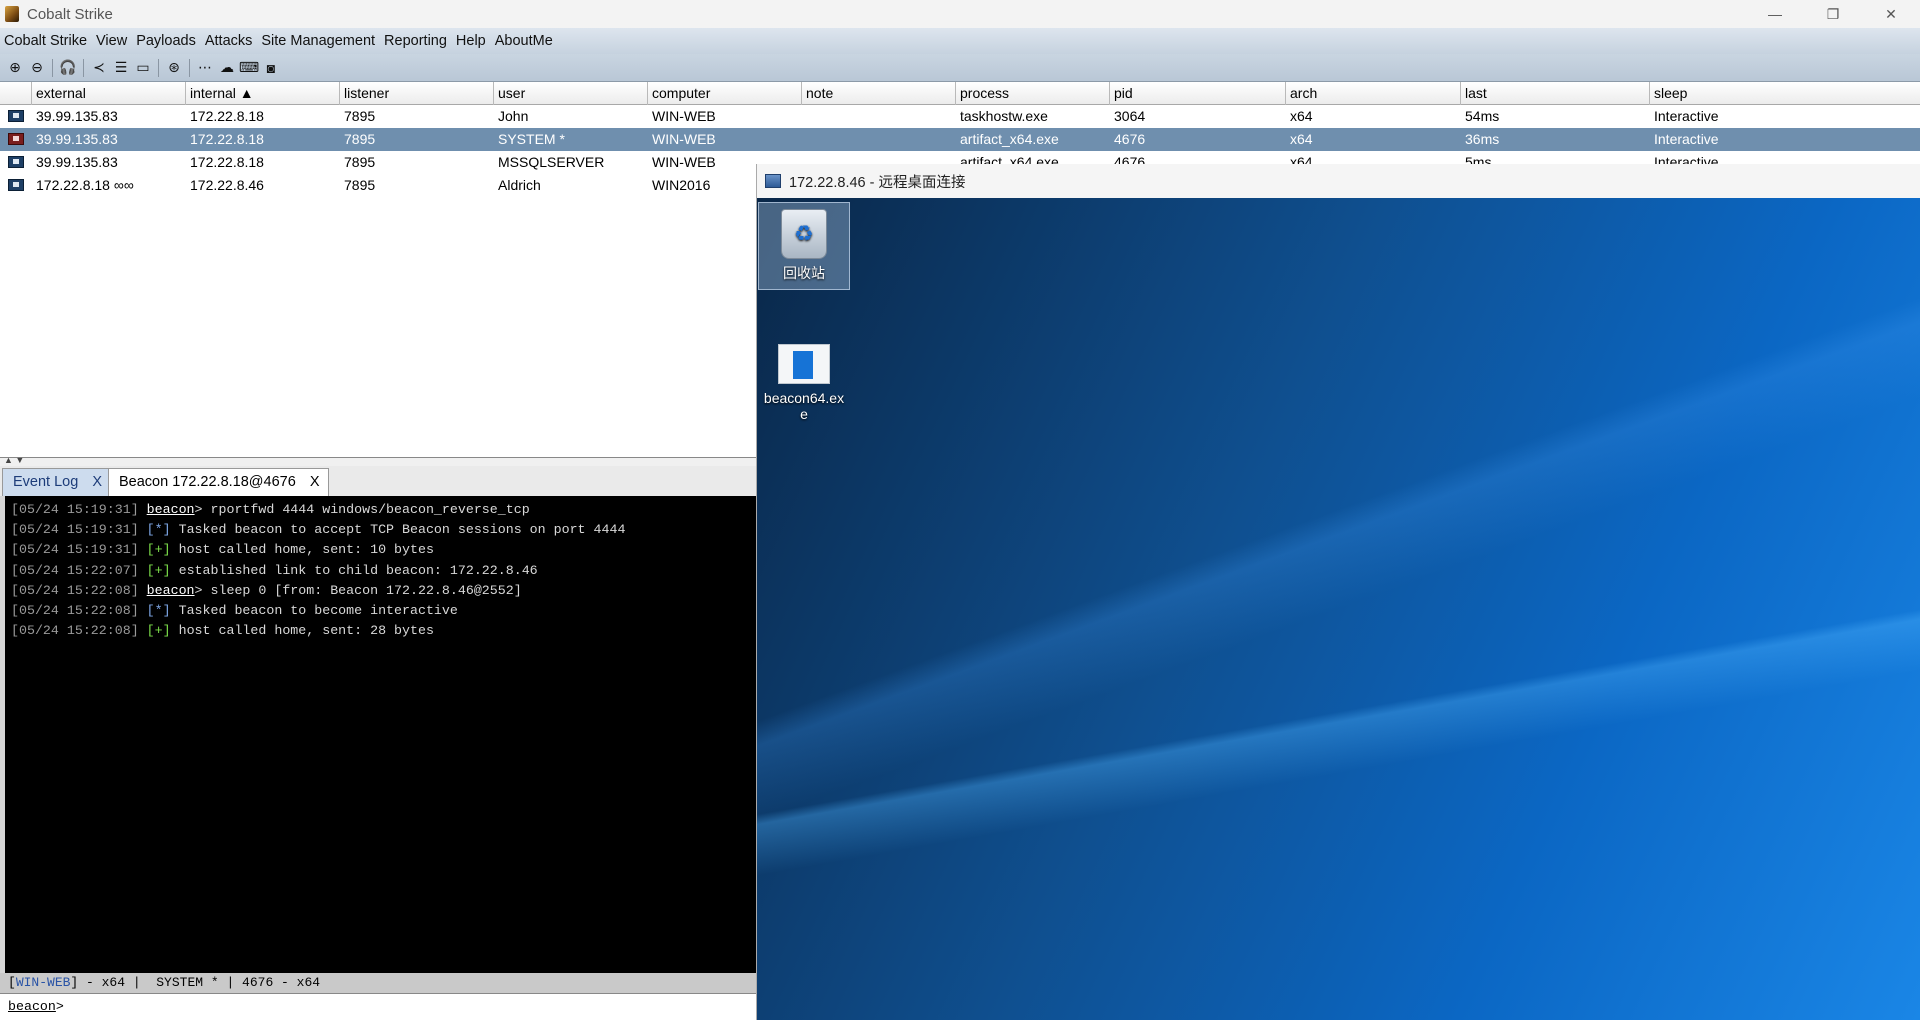  Describe the element at coordinates (70, 14) in the screenshot. I see `window-title: Cobalt Strike` at that location.